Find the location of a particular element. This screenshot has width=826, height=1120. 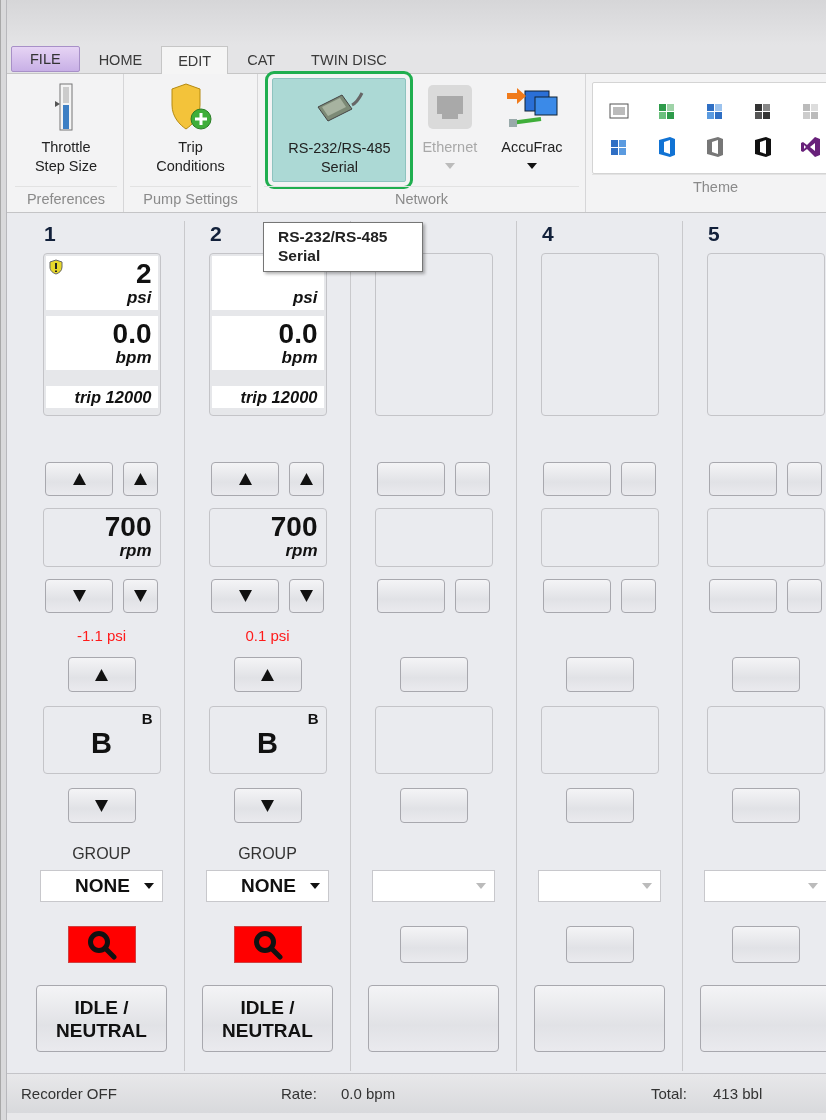

group-label: Network is located at coordinates (421, 198).